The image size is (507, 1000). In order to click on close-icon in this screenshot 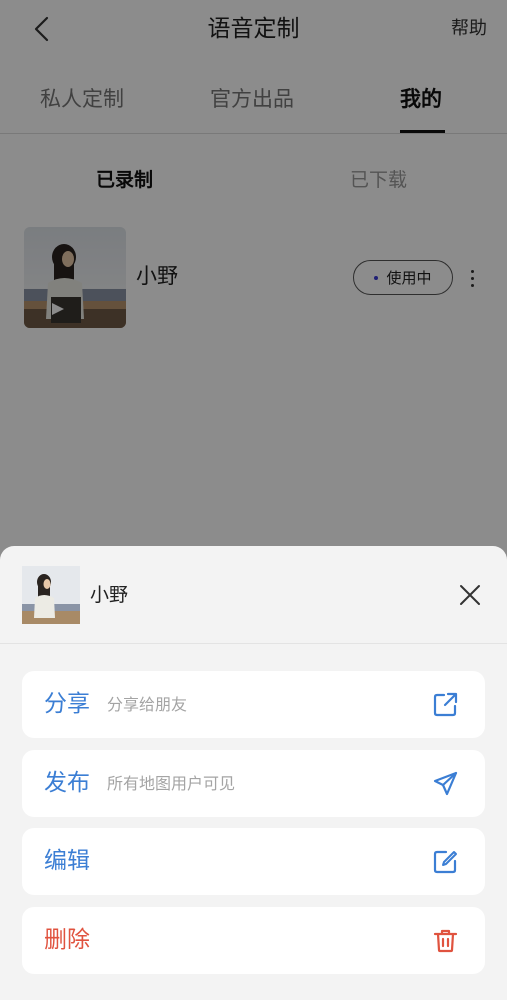, I will do `click(470, 595)`.